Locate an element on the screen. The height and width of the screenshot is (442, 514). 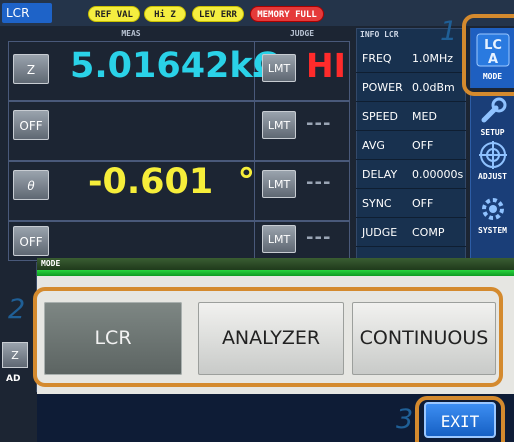
mode-dialog-title: MODE is located at coordinates (275, 264).